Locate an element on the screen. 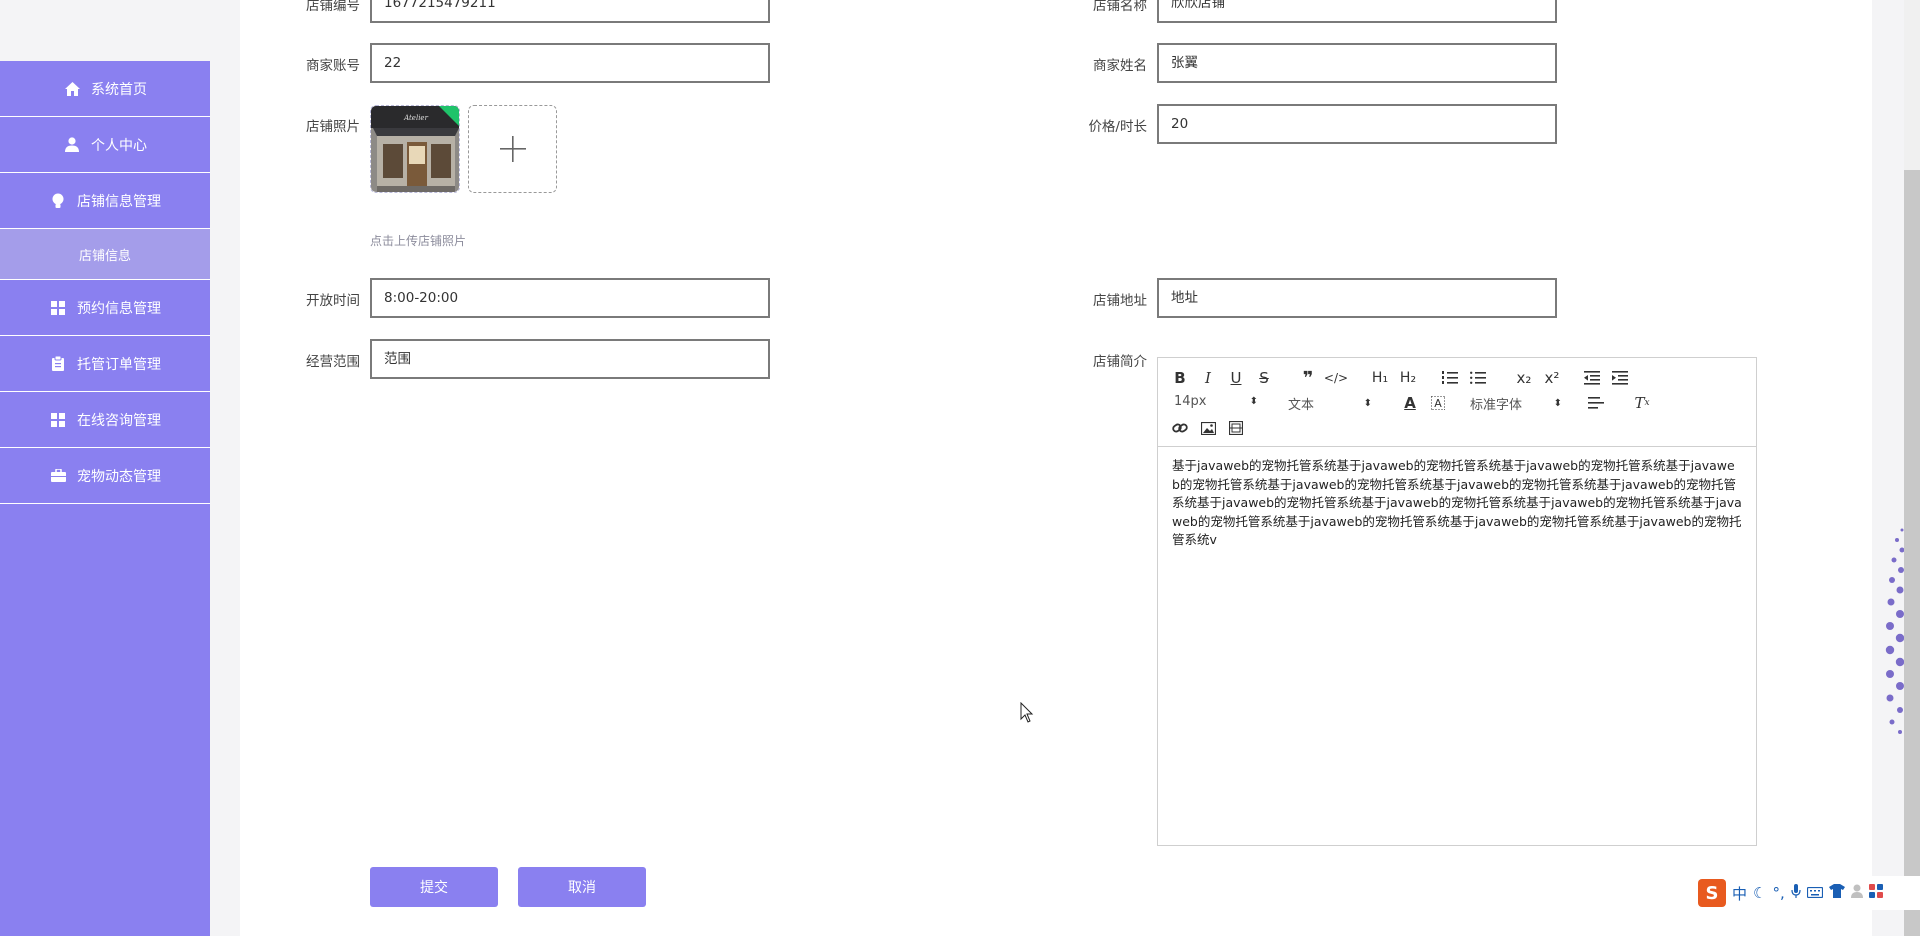 The image size is (1920, 936). user-status-icon is located at coordinates (1856, 893).